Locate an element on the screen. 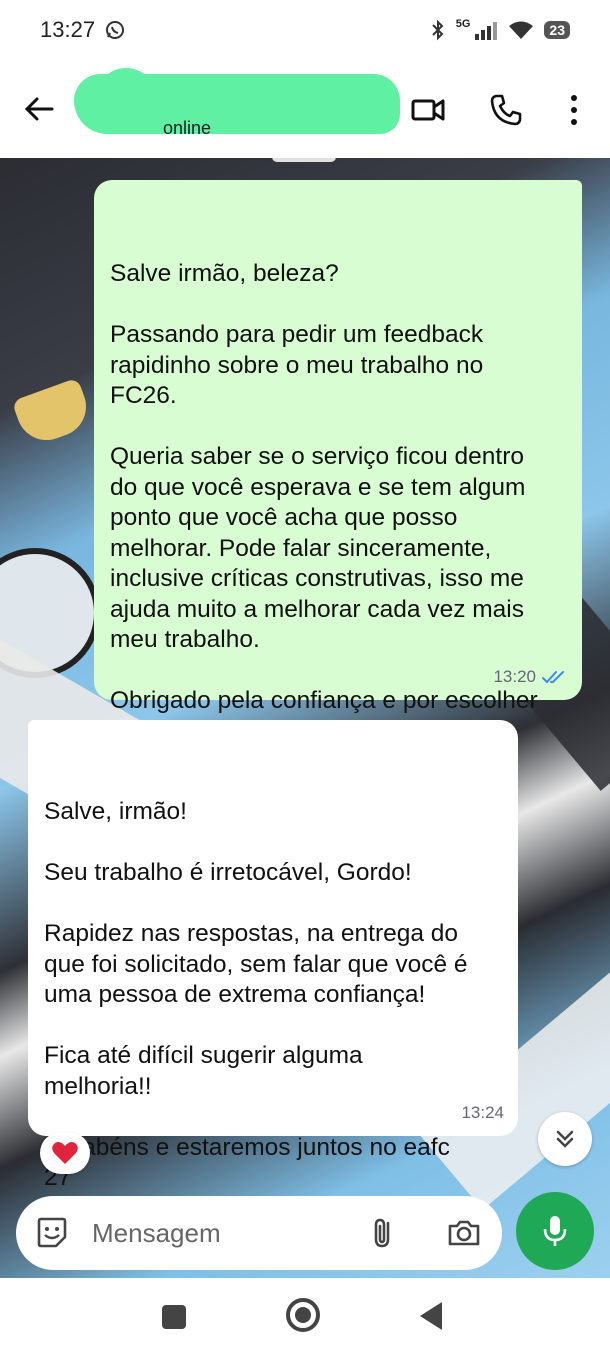  system-navigation-bar is located at coordinates (305, 1318).